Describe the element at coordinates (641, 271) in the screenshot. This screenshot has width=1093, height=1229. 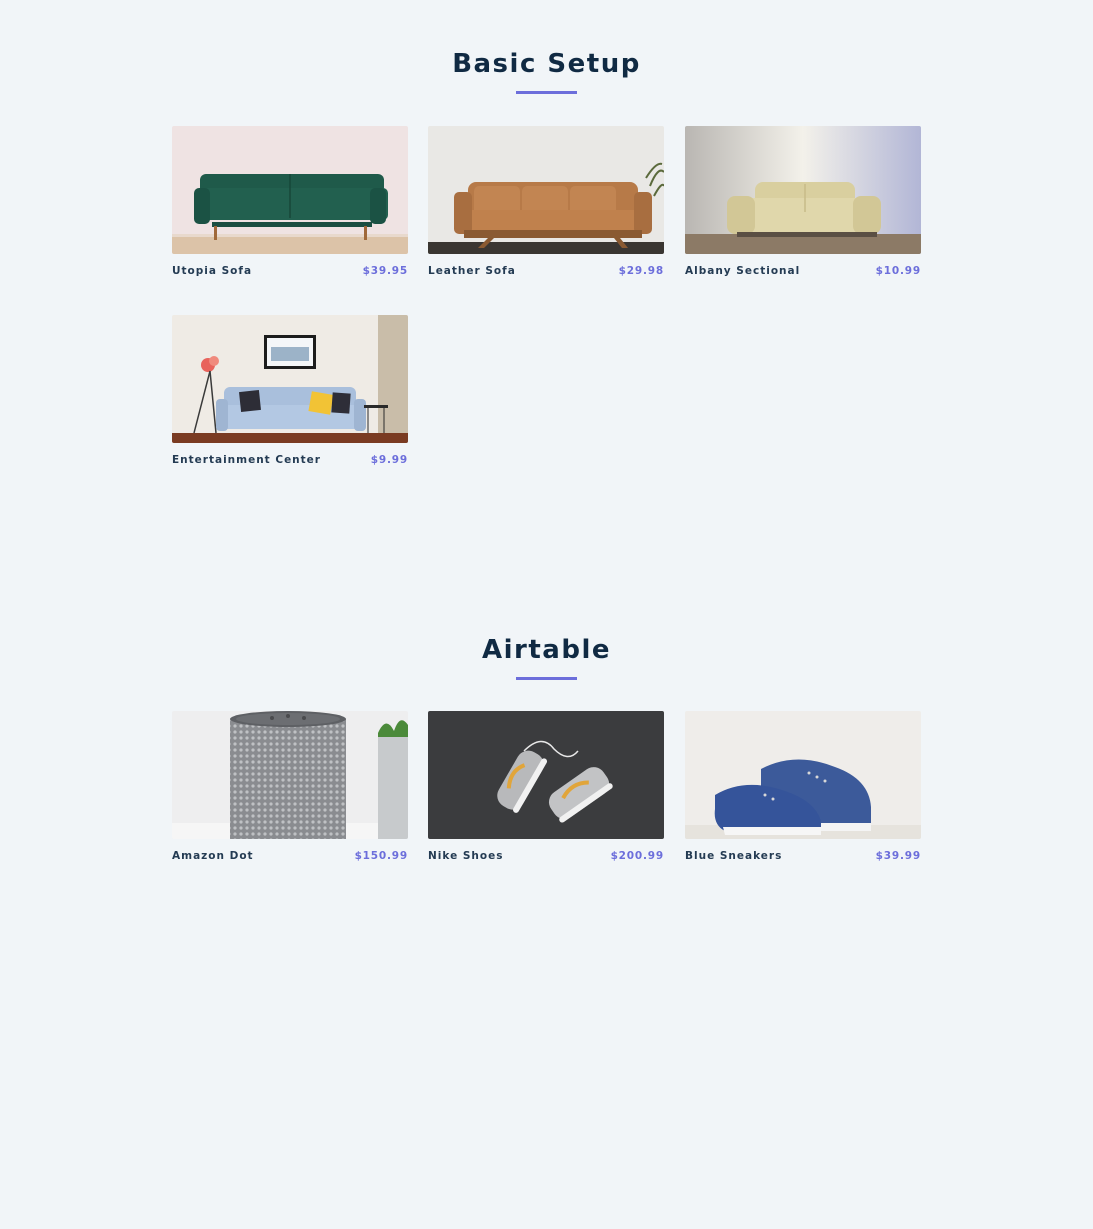
I see `product-price: $29.98` at that location.